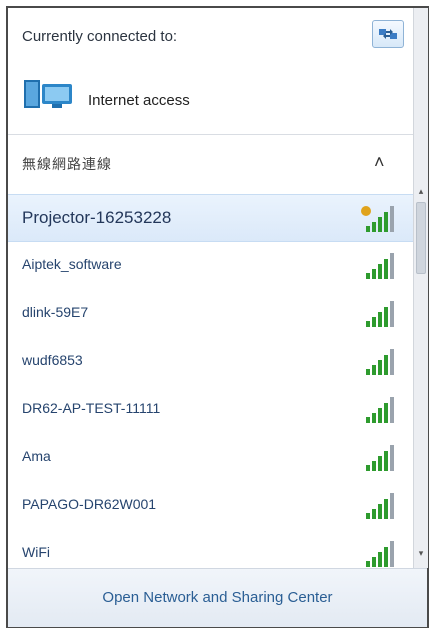  I want to click on network-list-item: Ama, so click(210, 458).